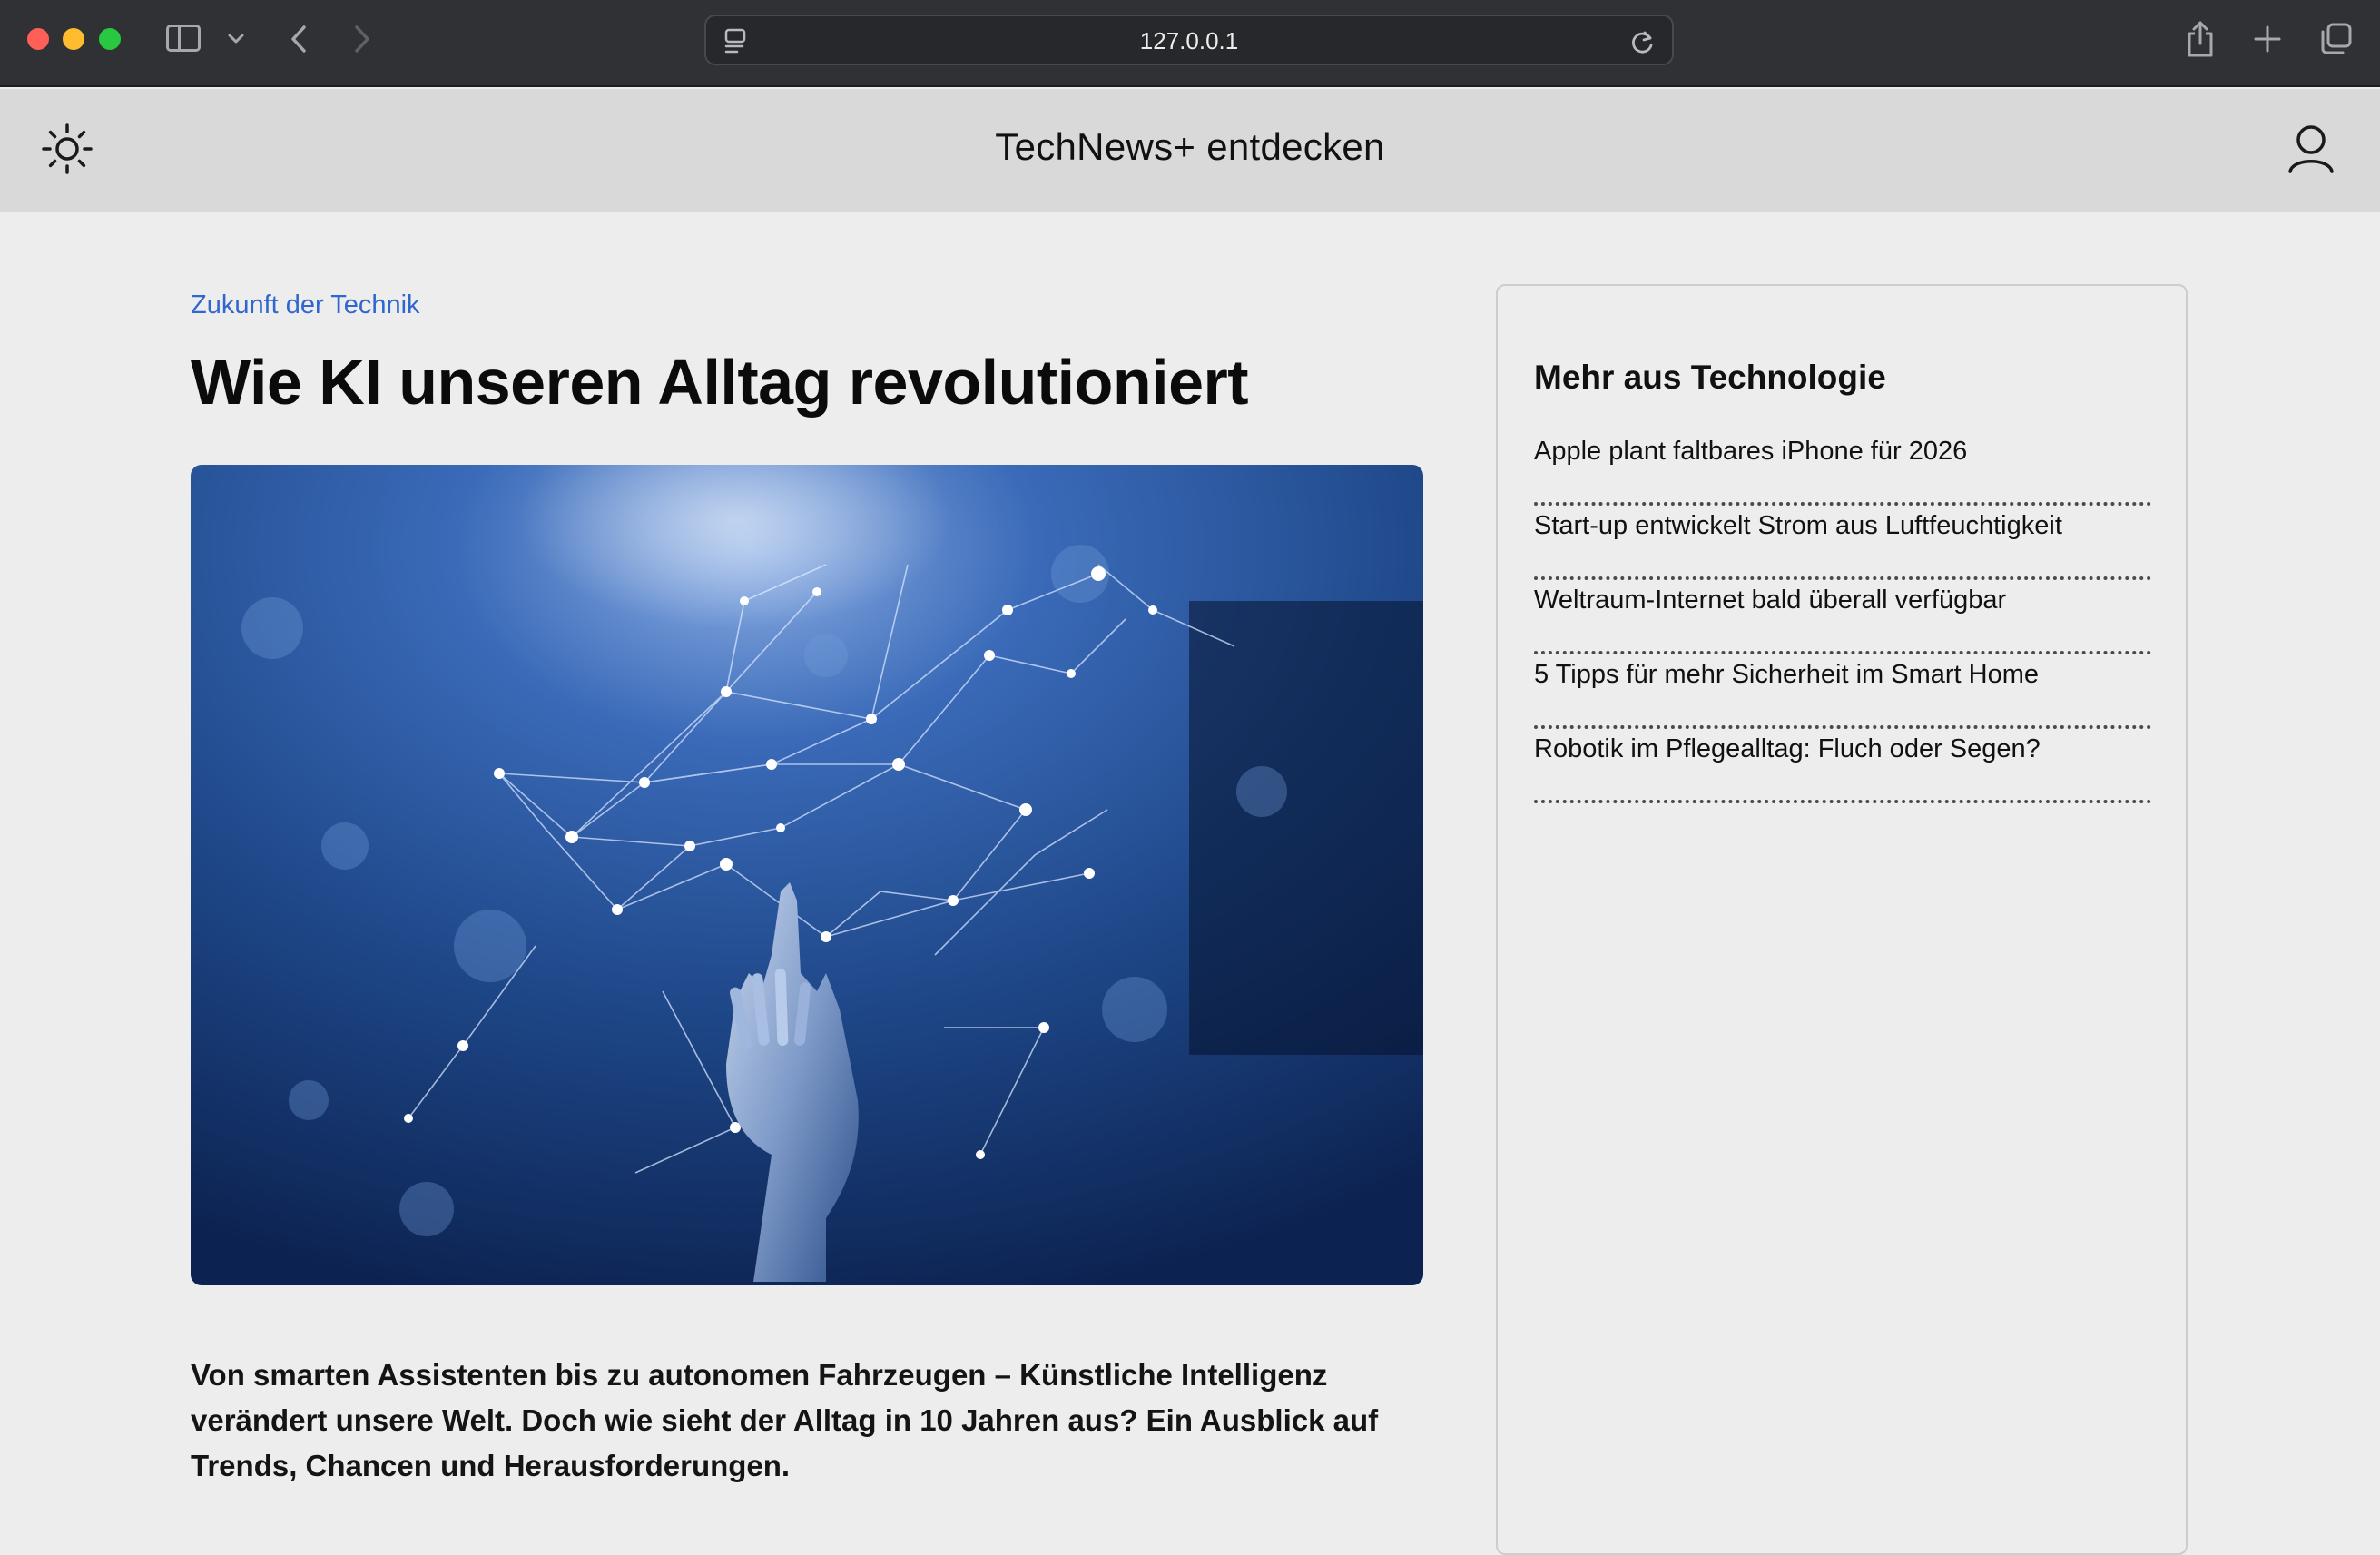  Describe the element at coordinates (183, 38) in the screenshot. I see `sidebar-icon` at that location.